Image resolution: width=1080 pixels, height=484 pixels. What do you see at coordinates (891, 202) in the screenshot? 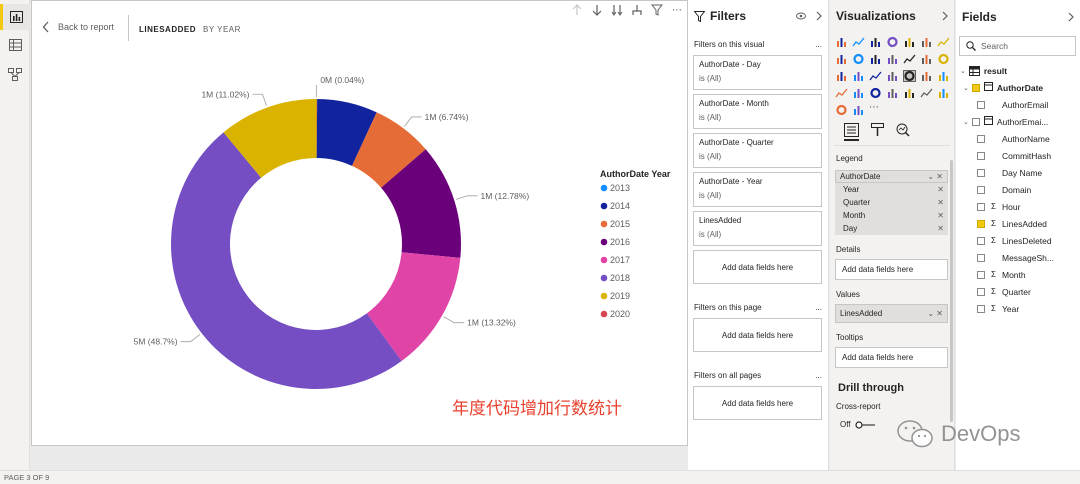
I see `legend-well: AuthorDate ⌄ ✕ Year ✕ Quarter ✕ Month ✕ Day ✕` at bounding box center [891, 202].